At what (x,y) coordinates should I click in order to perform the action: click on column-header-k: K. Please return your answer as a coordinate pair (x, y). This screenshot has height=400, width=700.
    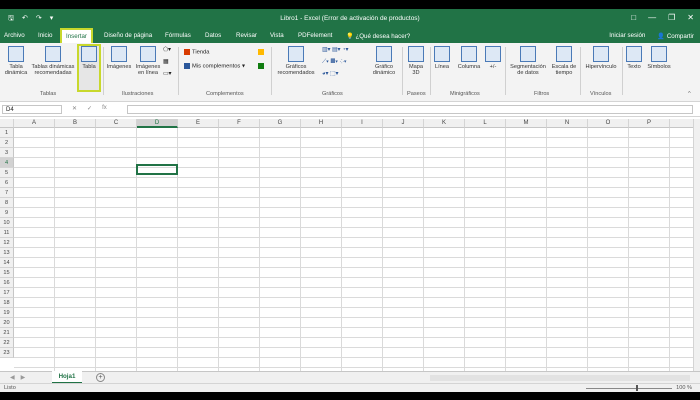
    Looking at the image, I should click on (444, 123).